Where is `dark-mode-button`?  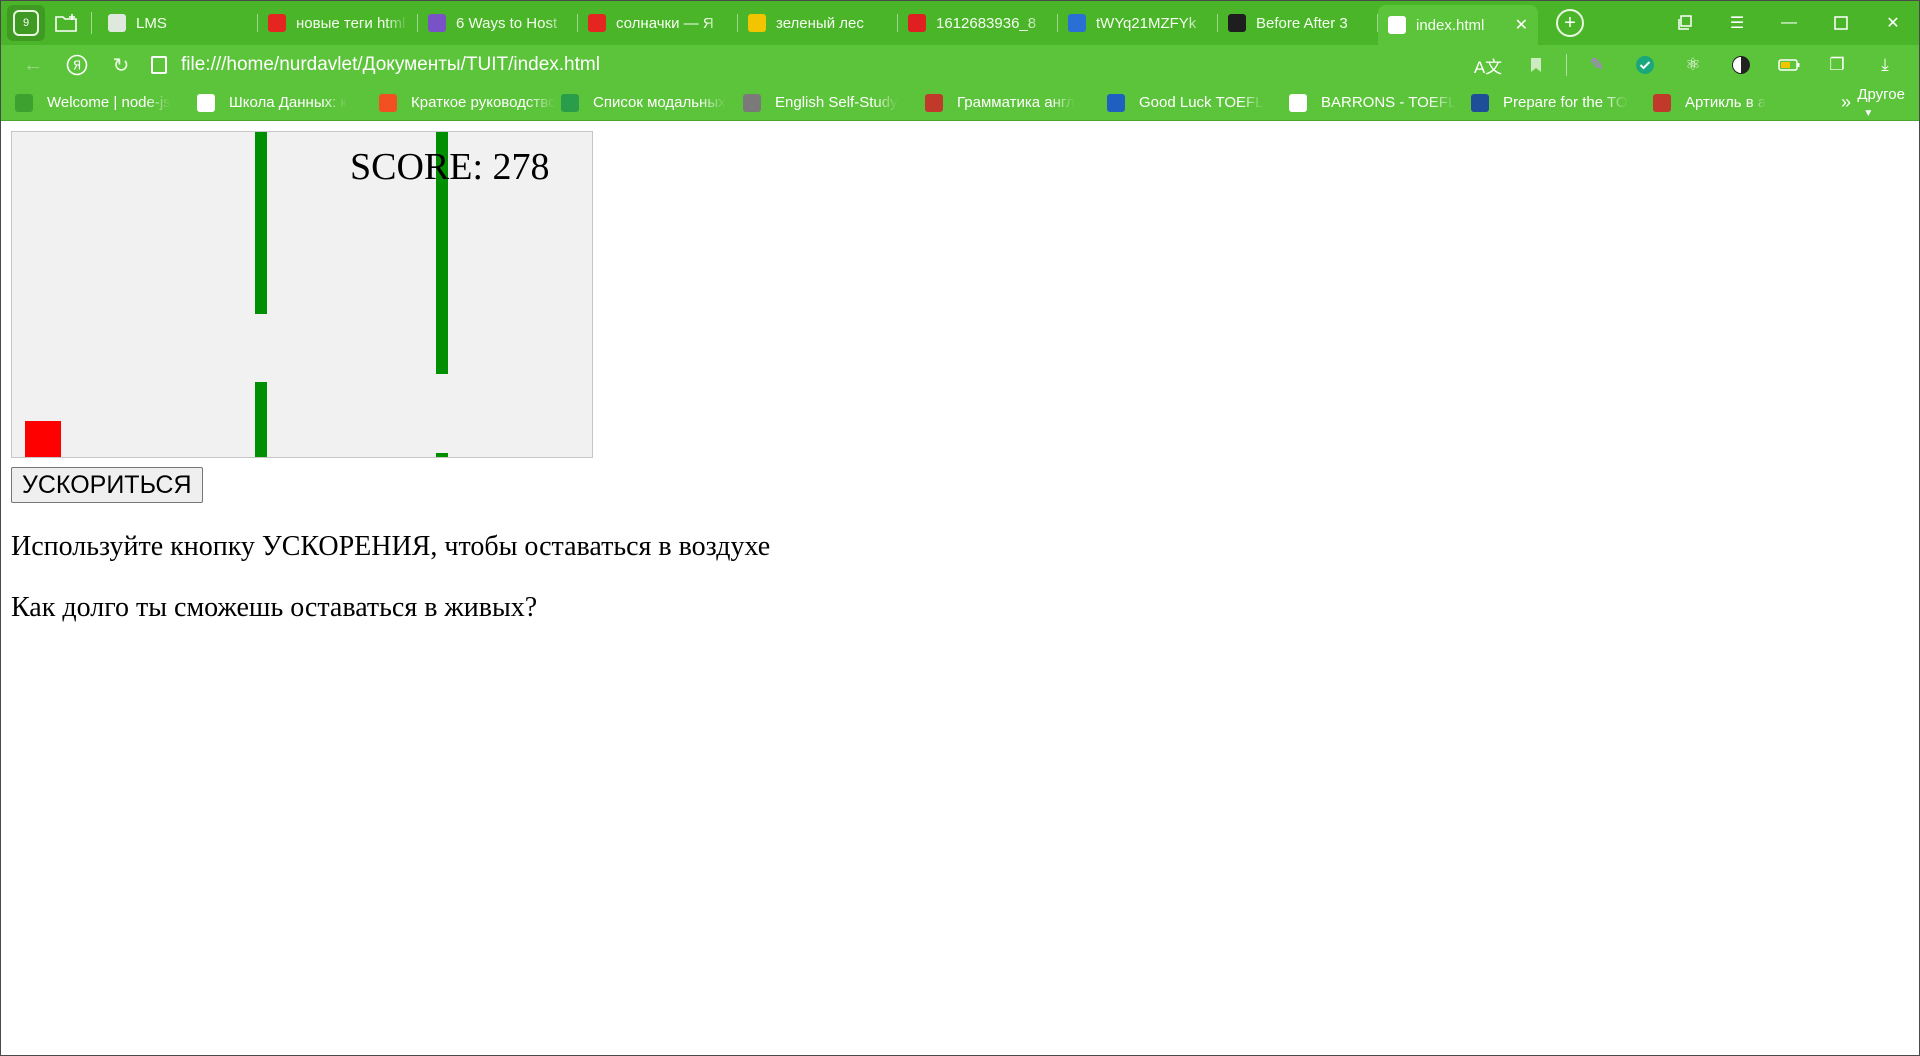 dark-mode-button is located at coordinates (1741, 65).